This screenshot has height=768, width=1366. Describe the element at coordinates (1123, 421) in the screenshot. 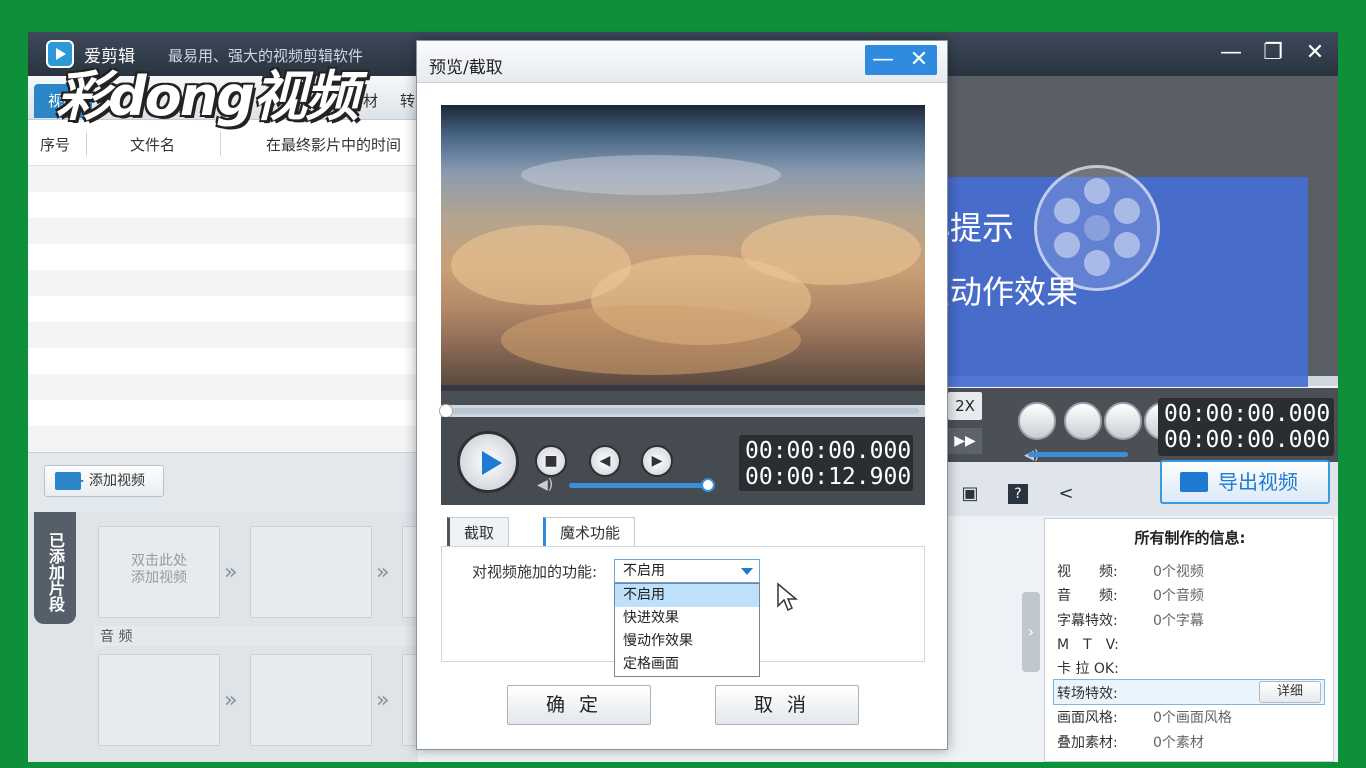

I see `main-prev-frame-button` at that location.